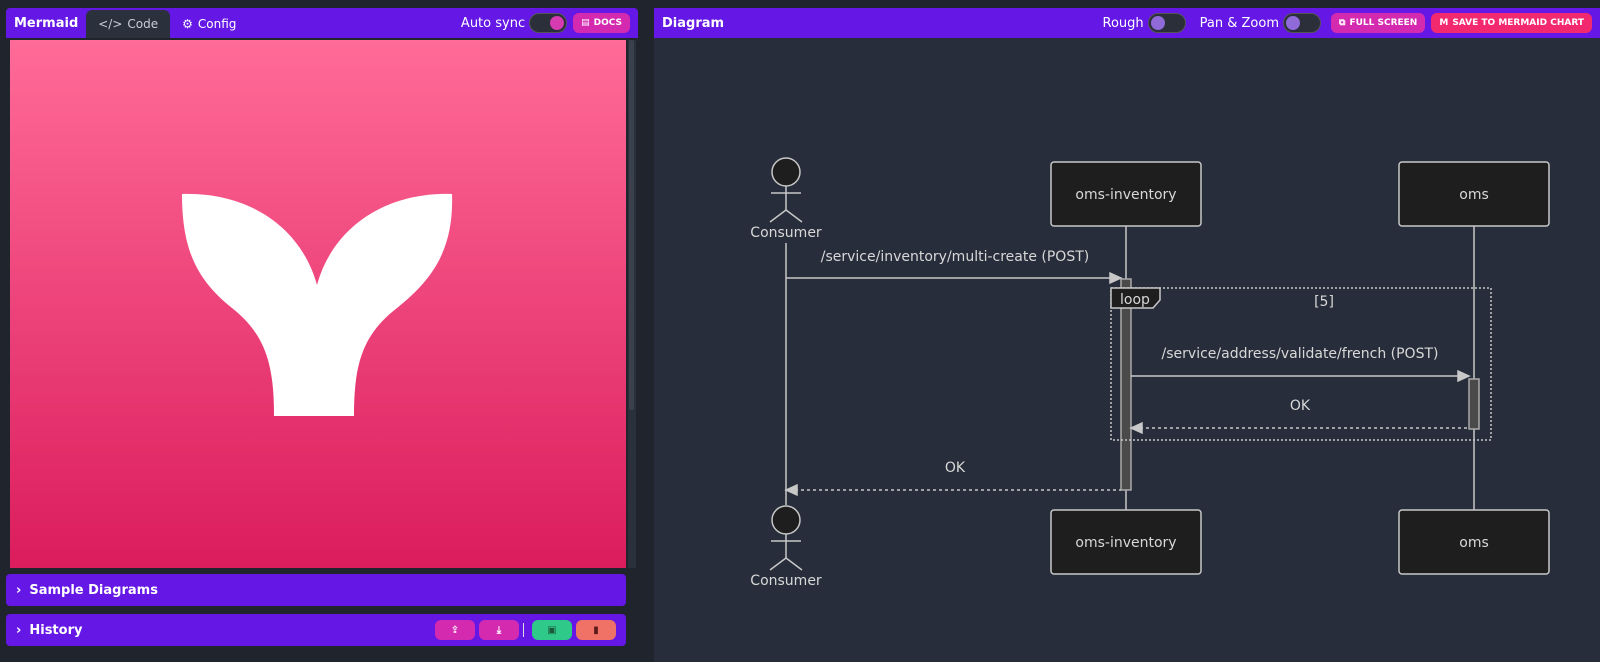  Describe the element at coordinates (1383, 23) in the screenshot. I see `full-screen-label: FULL SCREEN` at that location.